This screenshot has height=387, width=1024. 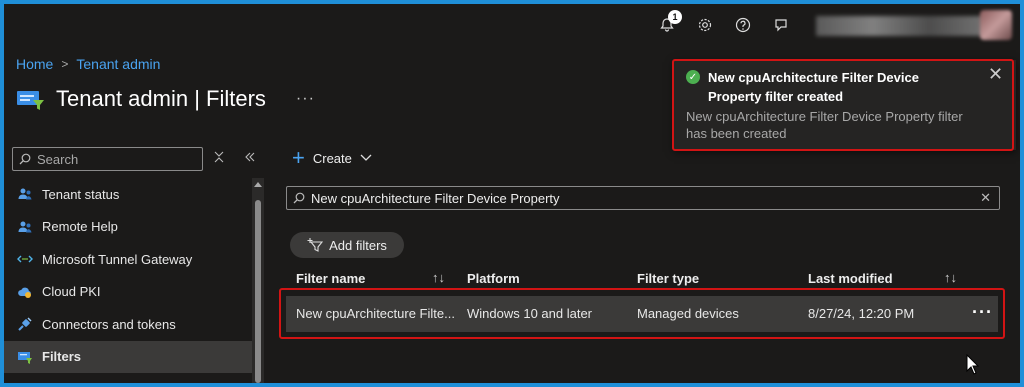 What do you see at coordinates (71, 292) in the screenshot?
I see `sidebar-item-label: Cloud PKI` at bounding box center [71, 292].